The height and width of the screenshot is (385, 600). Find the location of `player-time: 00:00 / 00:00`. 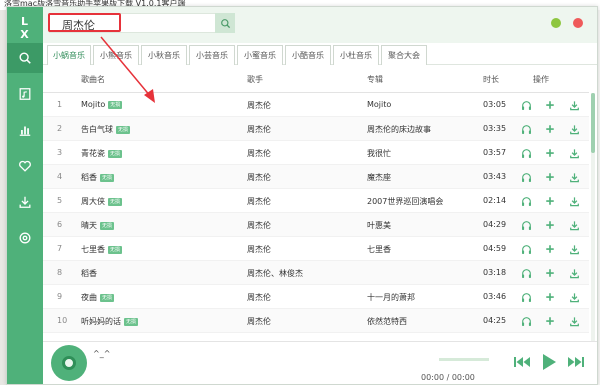

player-time: 00:00 / 00:00 is located at coordinates (448, 377).